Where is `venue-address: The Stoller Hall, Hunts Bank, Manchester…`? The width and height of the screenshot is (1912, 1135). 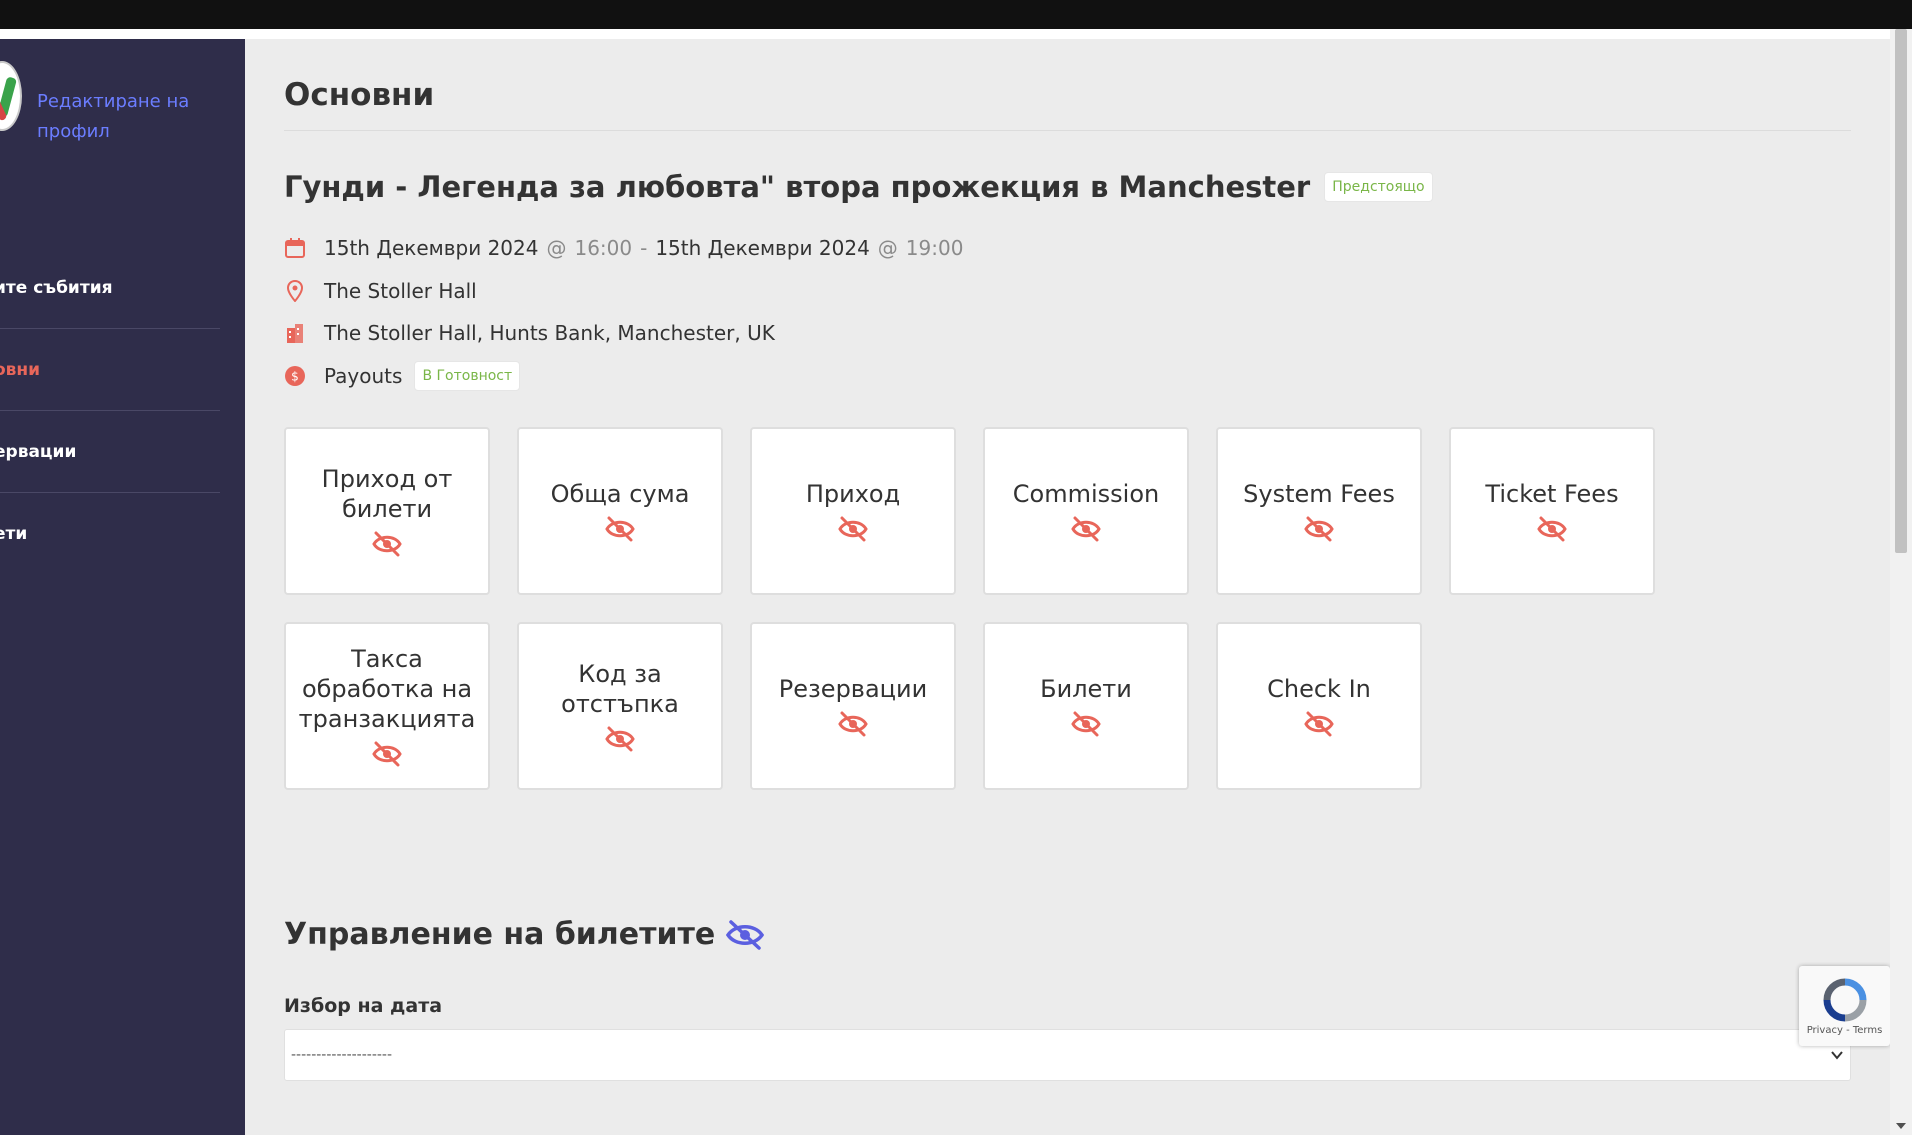 venue-address: The Stoller Hall, Hunts Bank, Manchester… is located at coordinates (549, 333).